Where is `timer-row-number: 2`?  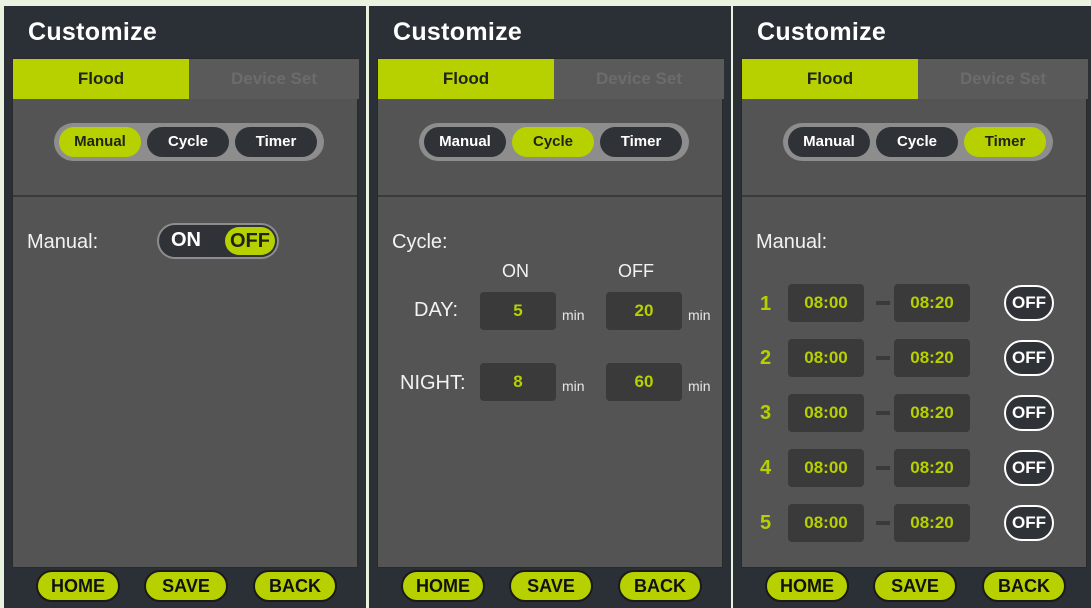
timer-row-number: 2 is located at coordinates (766, 358).